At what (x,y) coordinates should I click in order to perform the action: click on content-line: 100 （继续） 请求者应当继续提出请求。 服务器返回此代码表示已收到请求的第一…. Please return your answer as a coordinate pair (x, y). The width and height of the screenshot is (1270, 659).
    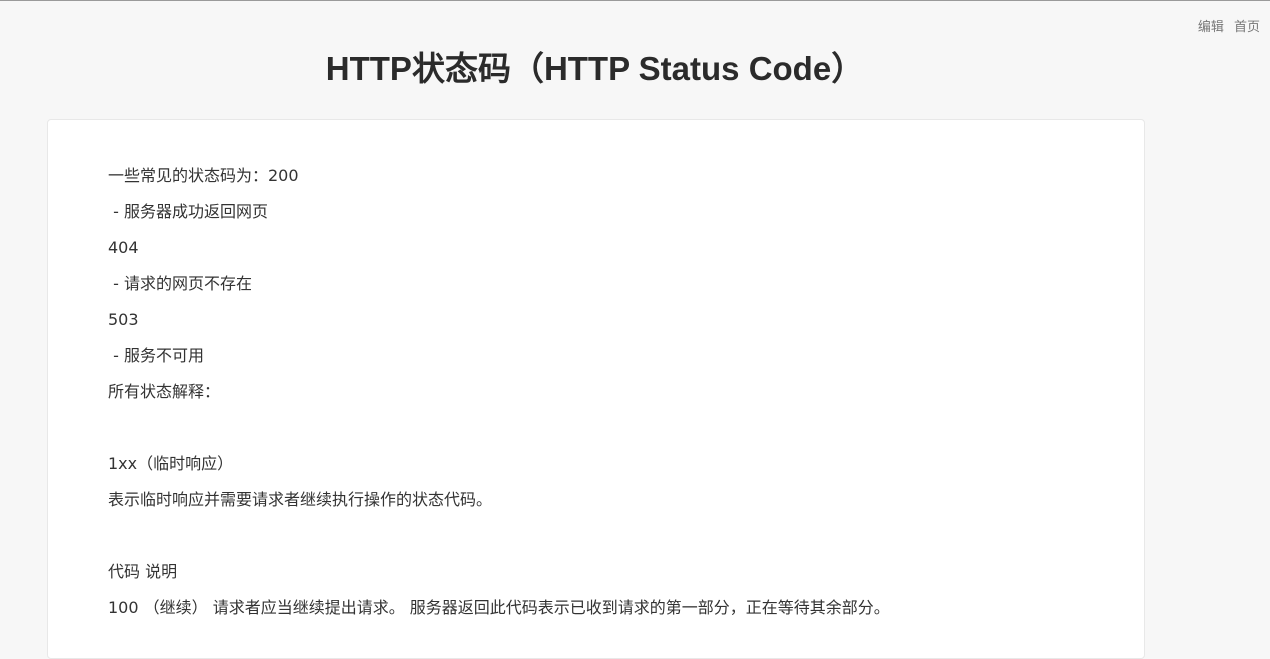
    Looking at the image, I should click on (499, 607).